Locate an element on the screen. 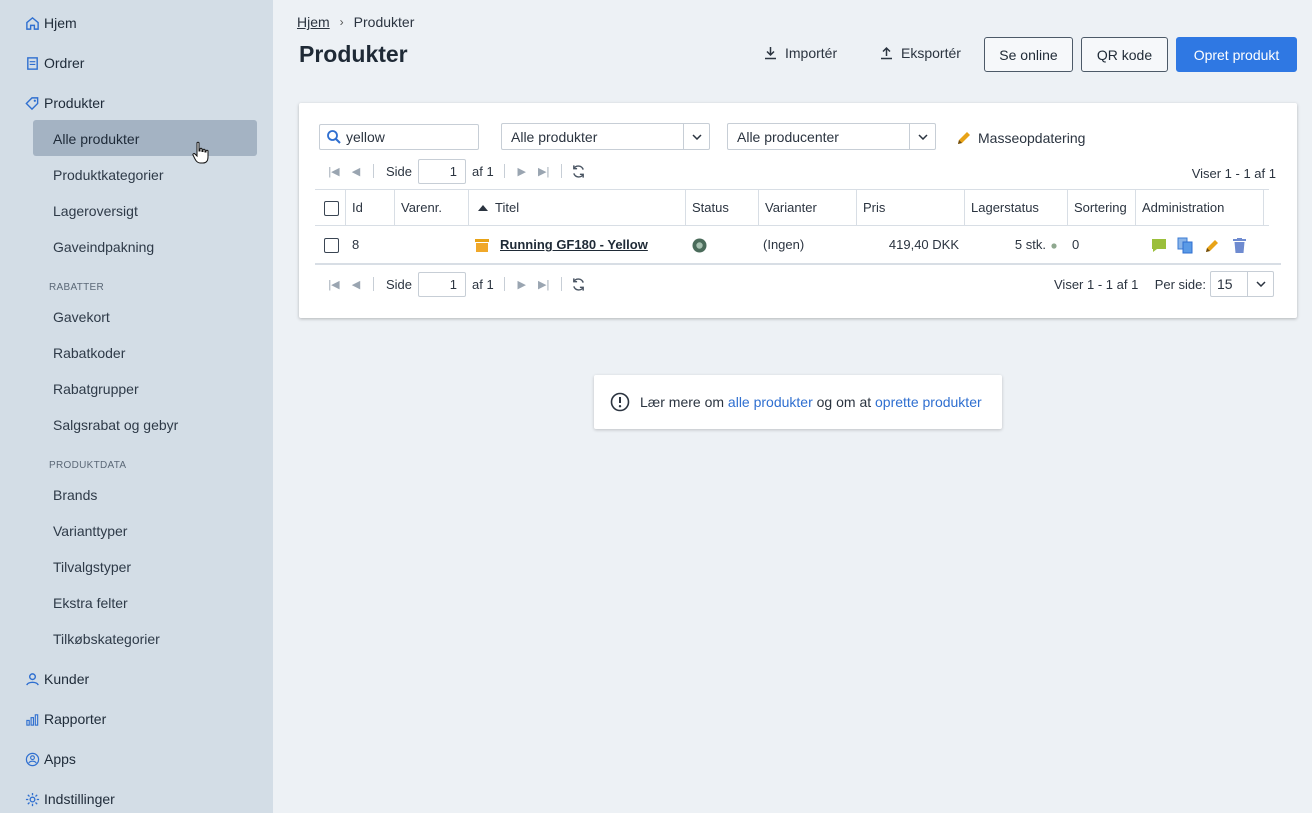 The image size is (1312, 813). per-page-select: 15 is located at coordinates (1242, 284).